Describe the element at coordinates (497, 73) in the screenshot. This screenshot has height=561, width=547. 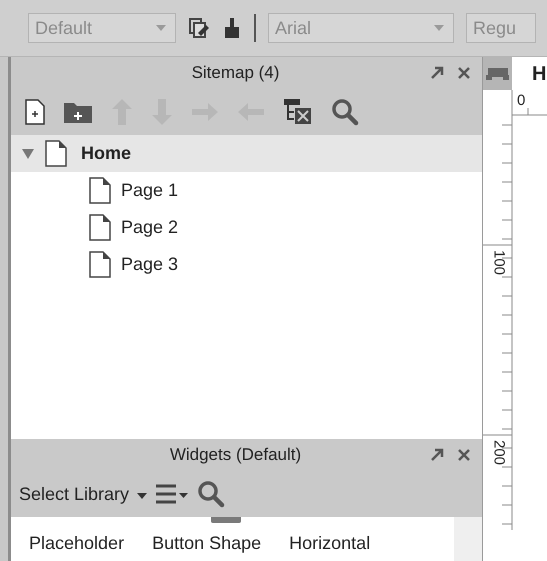
I see `device-icon` at that location.